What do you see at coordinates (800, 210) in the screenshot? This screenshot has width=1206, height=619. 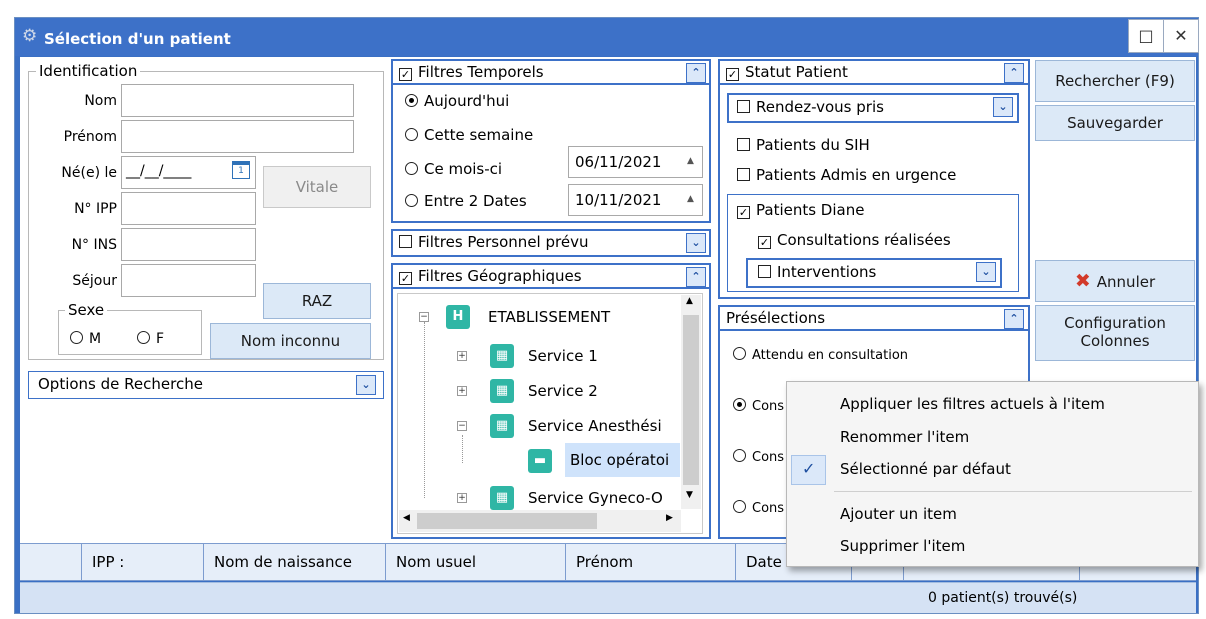 I see `diane-checkbox: ✓ Patients Diane` at bounding box center [800, 210].